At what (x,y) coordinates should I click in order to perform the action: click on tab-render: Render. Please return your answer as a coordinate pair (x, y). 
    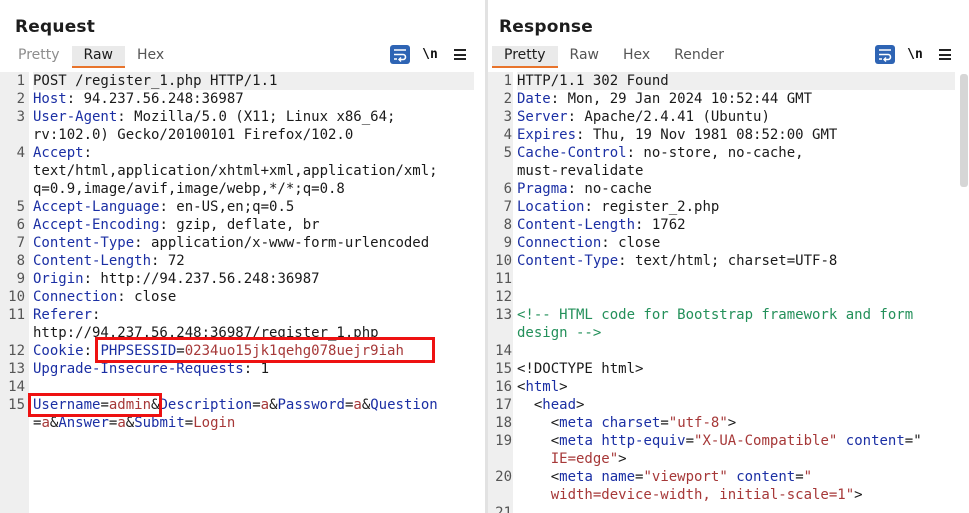
    Looking at the image, I should click on (699, 57).